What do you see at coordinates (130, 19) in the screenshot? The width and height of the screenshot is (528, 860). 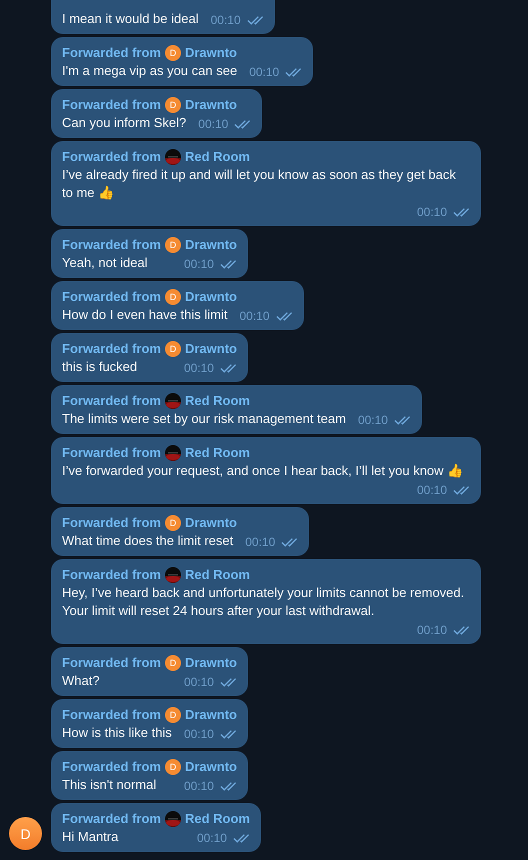 I see `message-text: I mean it would be ideal` at bounding box center [130, 19].